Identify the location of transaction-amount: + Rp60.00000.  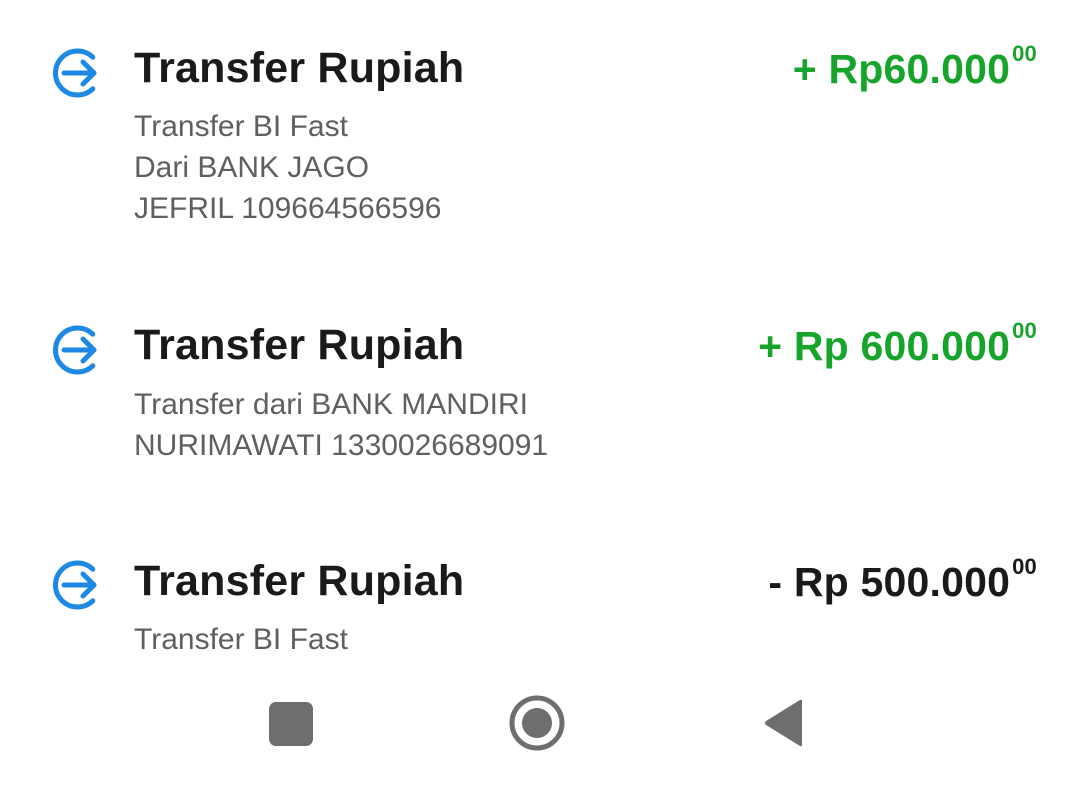
(914, 67).